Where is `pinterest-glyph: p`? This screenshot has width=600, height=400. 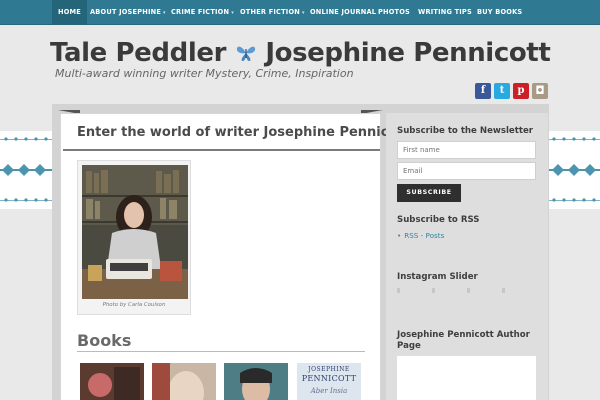
pinterest-glyph: p is located at coordinates (521, 90).